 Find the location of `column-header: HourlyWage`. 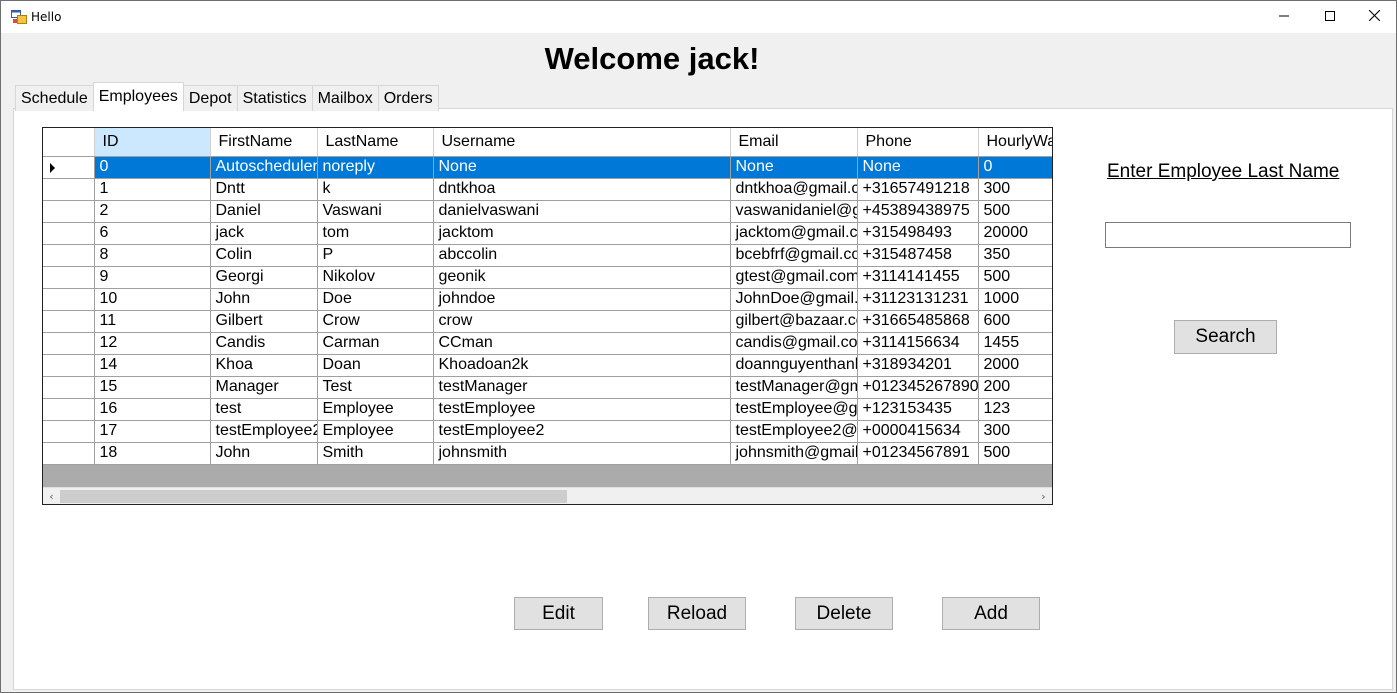

column-header: HourlyWage is located at coordinates (1015, 142).